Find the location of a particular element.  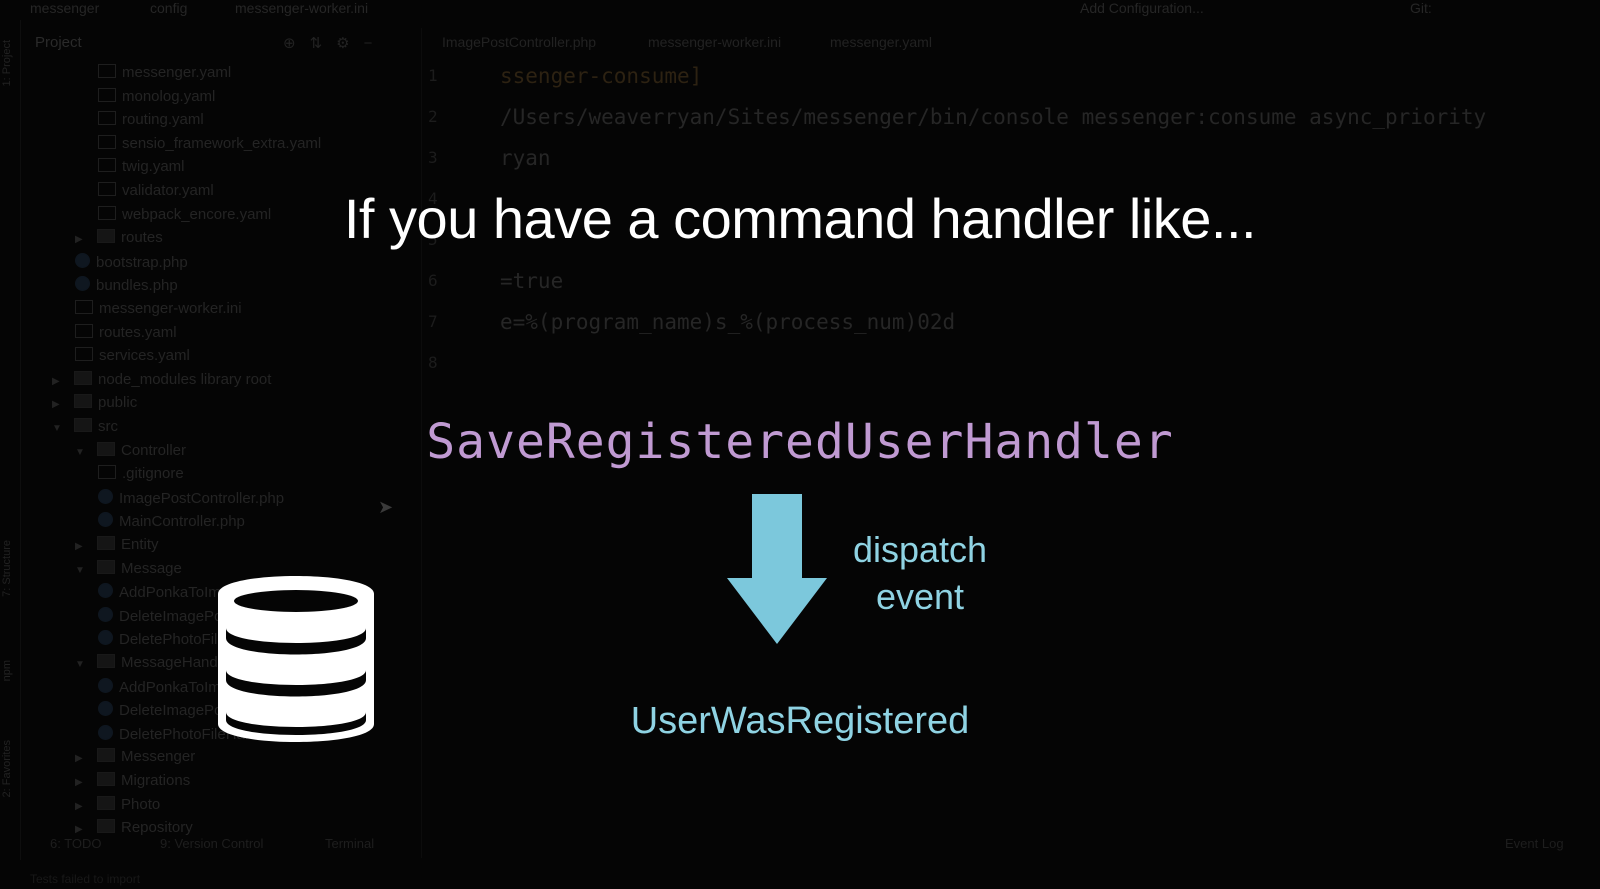

todo-tab: 6: TODO is located at coordinates (76, 843).